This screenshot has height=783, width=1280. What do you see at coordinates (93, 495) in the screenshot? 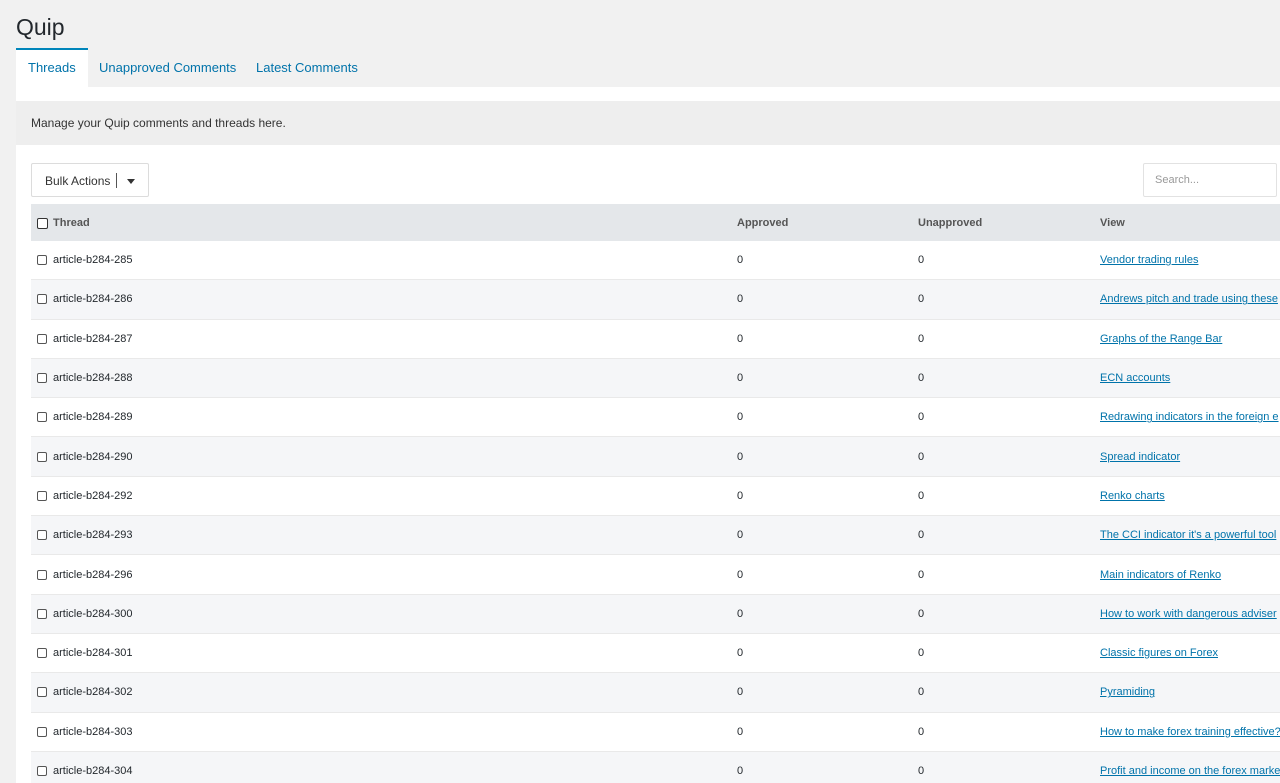
I see `thread-name: article-b284-292` at bounding box center [93, 495].